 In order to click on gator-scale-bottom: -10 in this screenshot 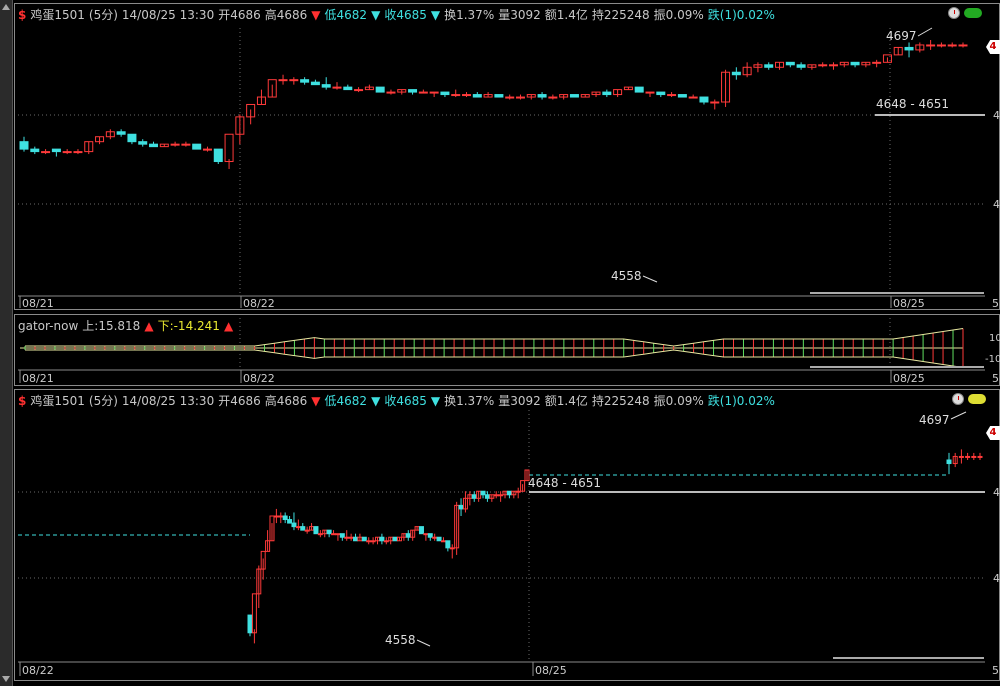, I will do `click(992, 359)`.